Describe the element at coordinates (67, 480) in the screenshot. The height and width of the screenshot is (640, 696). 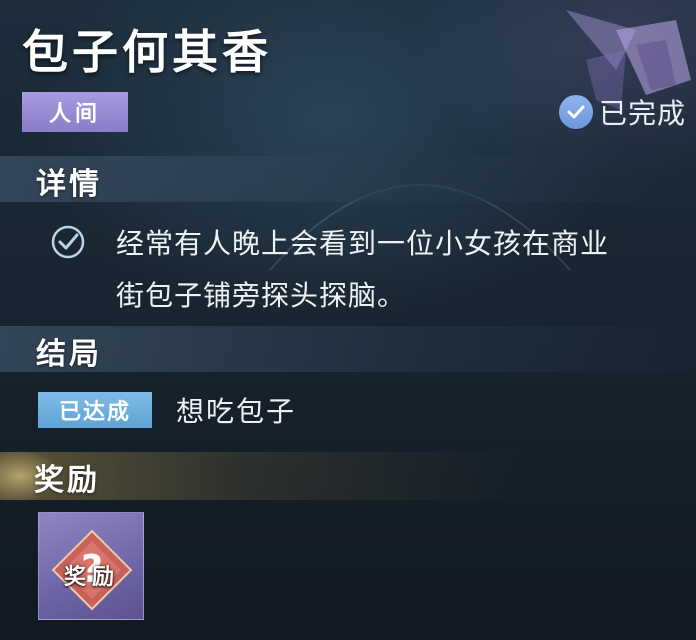
I see `reward-heading: 奖励` at that location.